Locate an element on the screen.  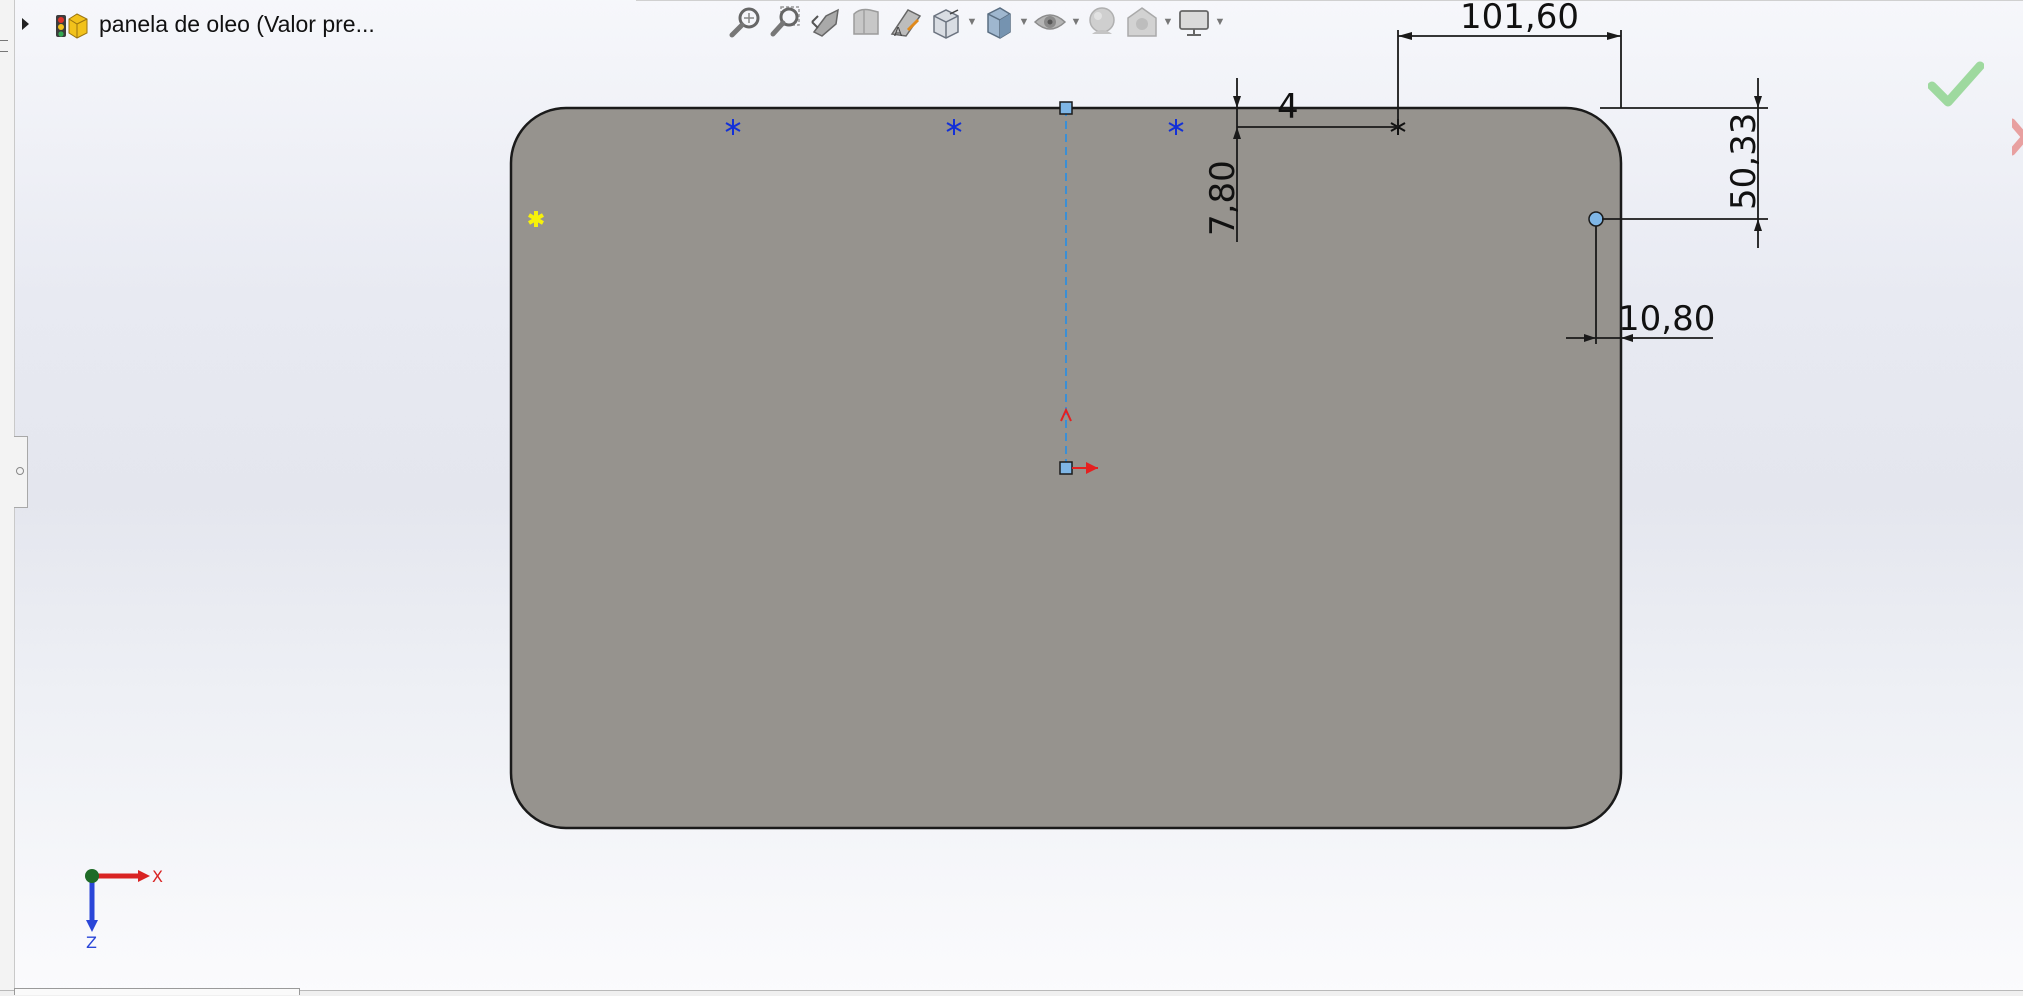
top-midpoint-handle is located at coordinates (1066, 108).